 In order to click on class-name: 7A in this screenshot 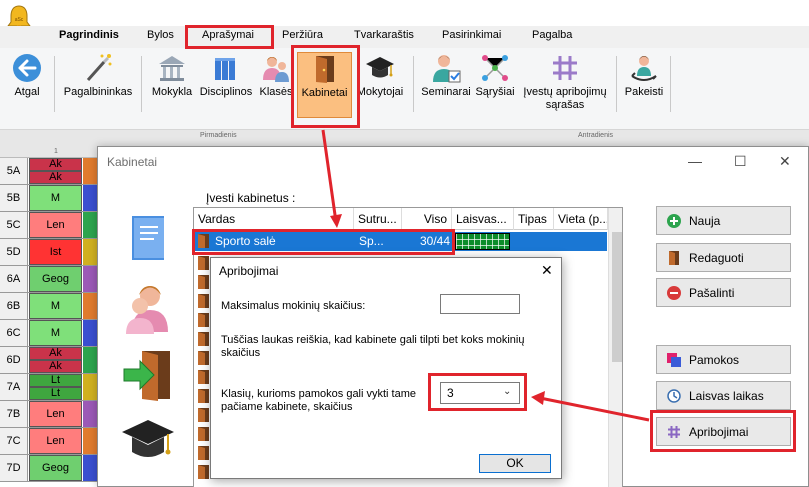, I will do `click(14, 387)`.